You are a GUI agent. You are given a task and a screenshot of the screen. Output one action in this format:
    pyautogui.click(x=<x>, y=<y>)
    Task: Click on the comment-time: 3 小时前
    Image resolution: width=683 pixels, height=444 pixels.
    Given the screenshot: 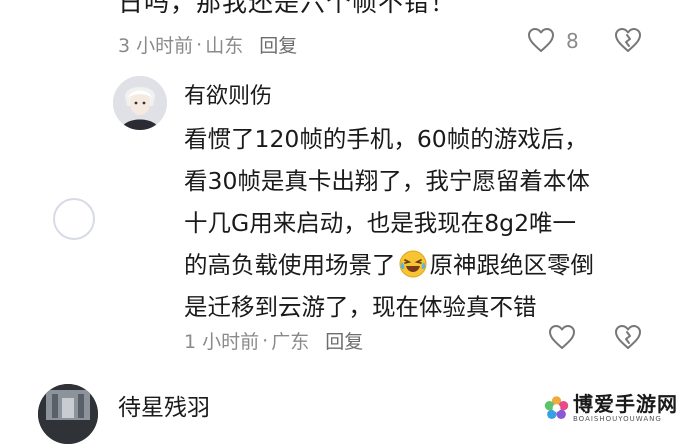 What is the action you would take?
    pyautogui.click(x=156, y=46)
    